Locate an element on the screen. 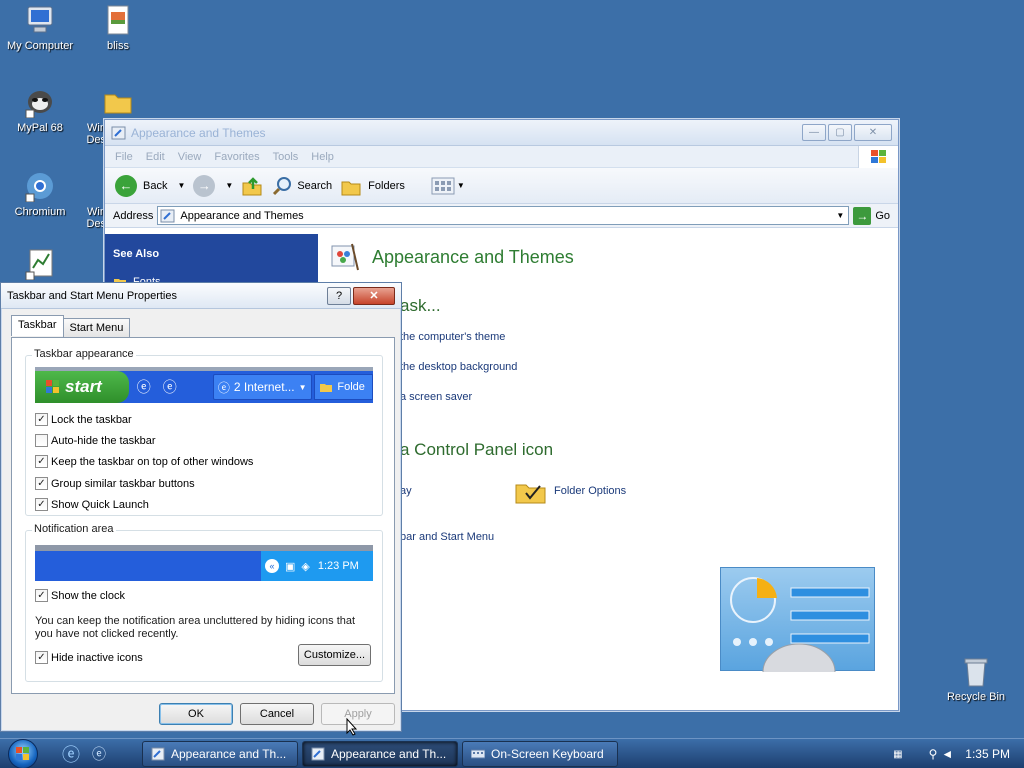 The width and height of the screenshot is (1024, 768). go-button: → Go is located at coordinates (871, 215).